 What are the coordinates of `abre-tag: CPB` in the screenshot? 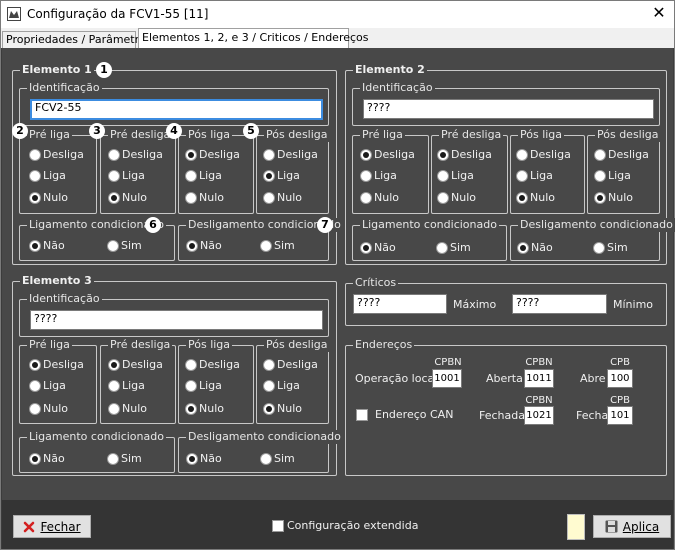 It's located at (620, 362).